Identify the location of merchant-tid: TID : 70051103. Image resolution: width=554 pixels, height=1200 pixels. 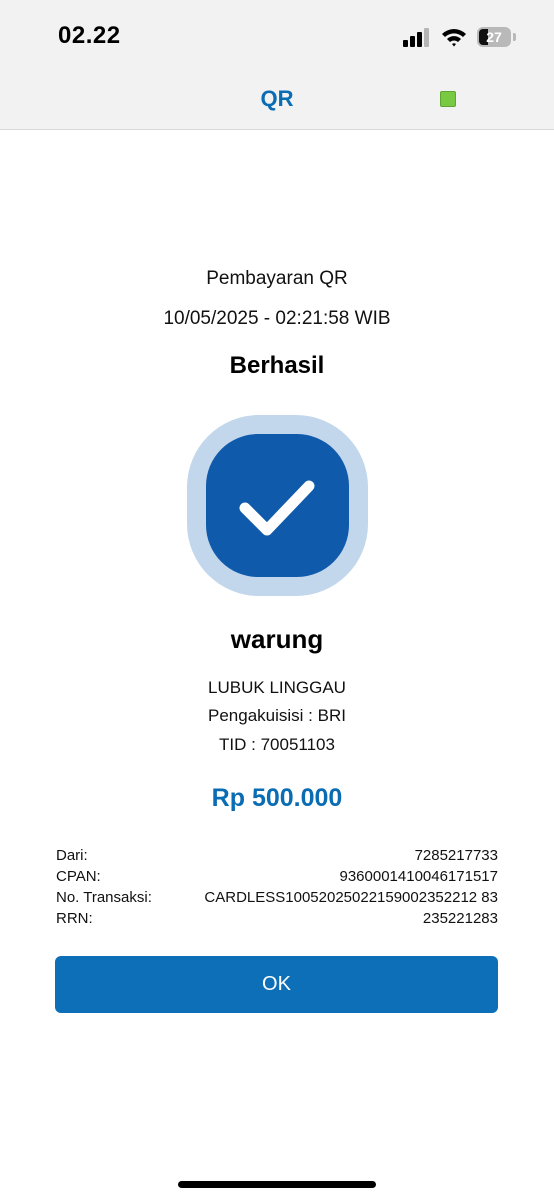
(277, 744).